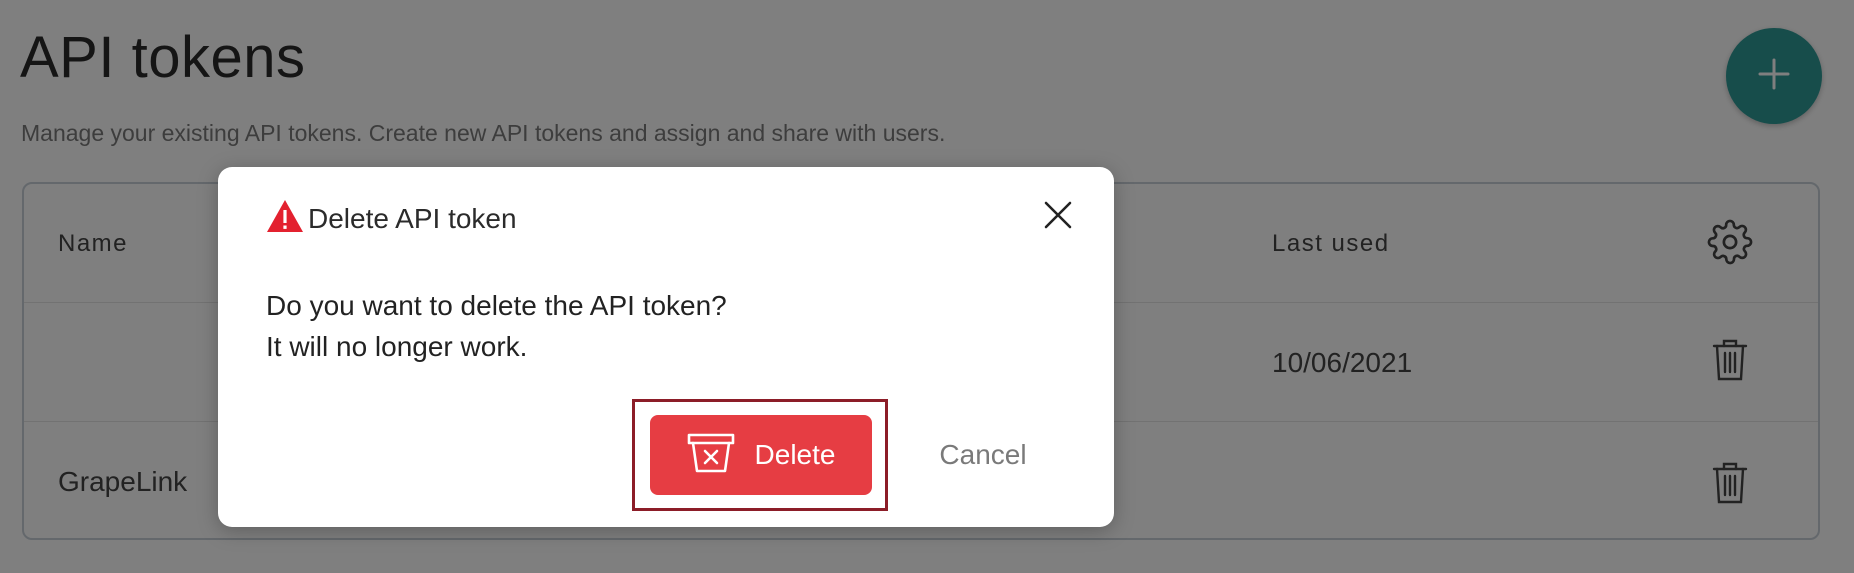 The height and width of the screenshot is (573, 1854). What do you see at coordinates (412, 218) in the screenshot?
I see `dialog-title: Delete API token` at bounding box center [412, 218].